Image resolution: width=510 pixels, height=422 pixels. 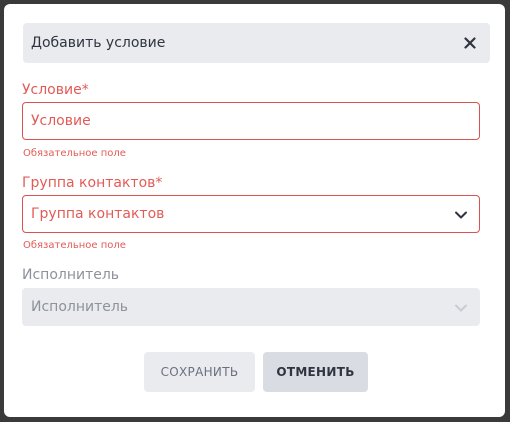 I want to click on condition-error-message: Обязательное поле, so click(x=74, y=153).